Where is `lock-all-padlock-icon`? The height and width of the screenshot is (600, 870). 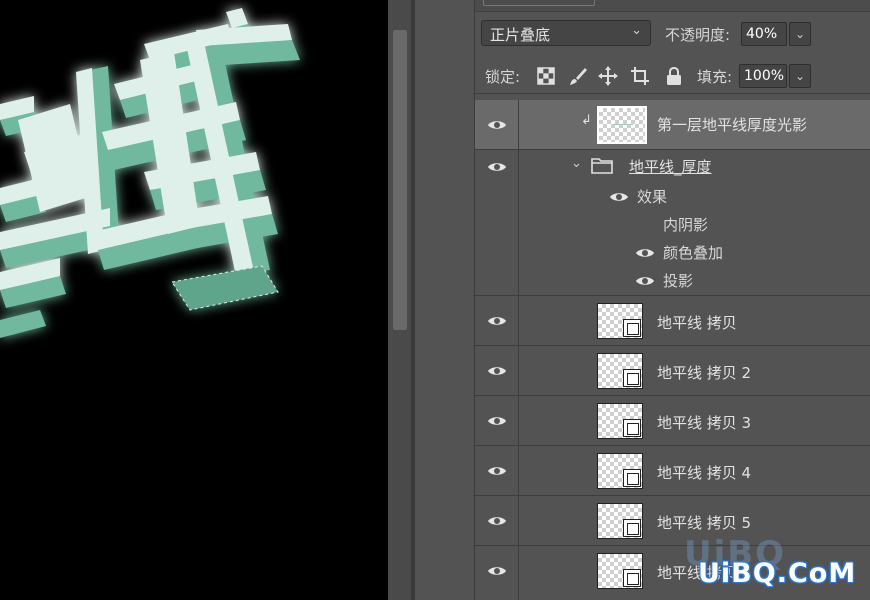
lock-all-padlock-icon is located at coordinates (674, 76).